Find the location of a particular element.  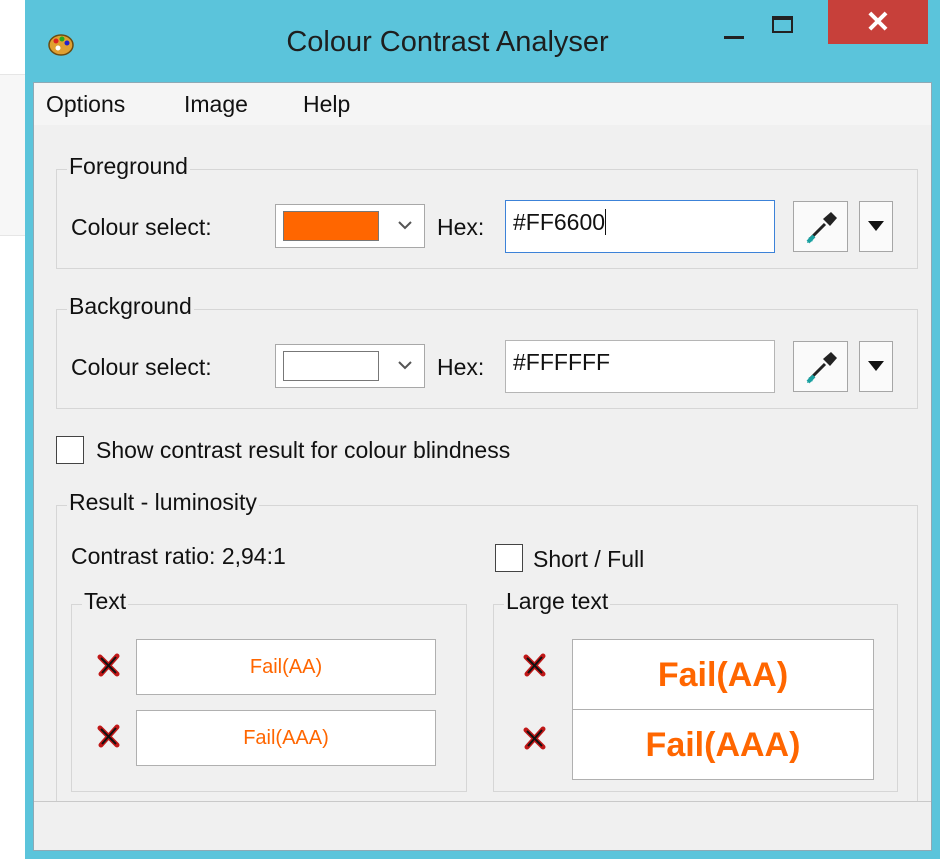

fg-colour-select-label: Colour select: is located at coordinates (141, 227).